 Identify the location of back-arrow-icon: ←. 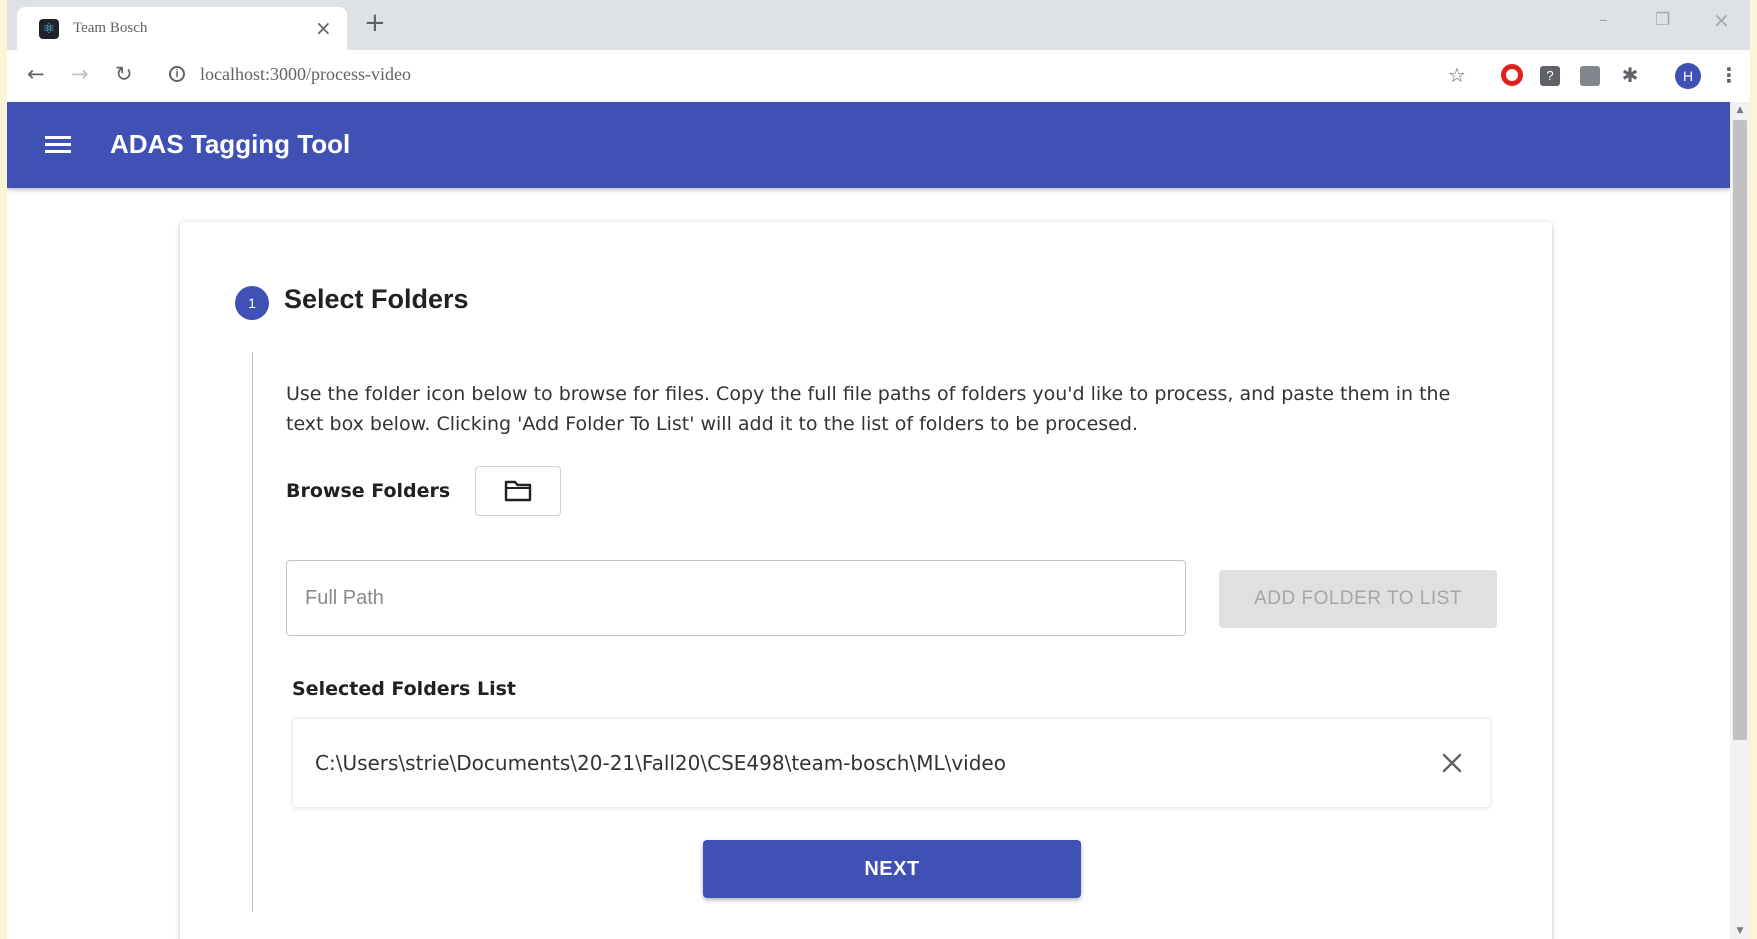
(36, 74).